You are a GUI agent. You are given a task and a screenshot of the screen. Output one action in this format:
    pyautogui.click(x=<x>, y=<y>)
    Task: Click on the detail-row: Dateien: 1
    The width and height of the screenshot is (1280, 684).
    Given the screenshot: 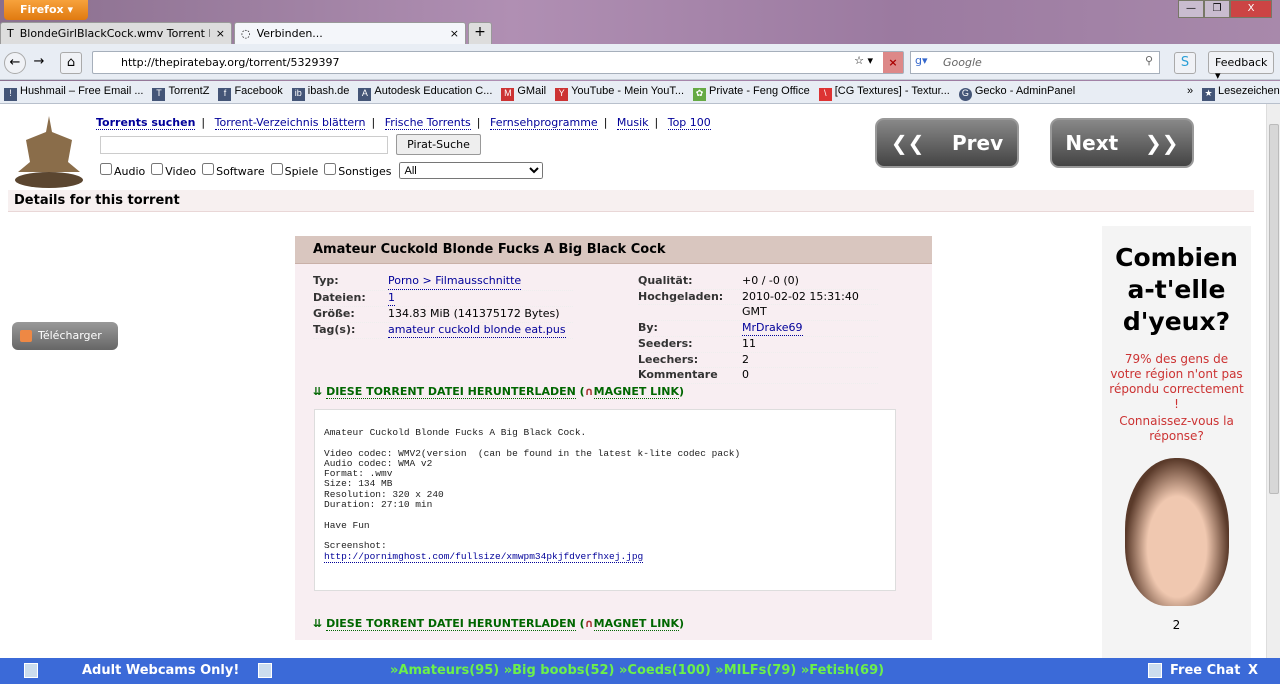 What is the action you would take?
    pyautogui.click(x=443, y=299)
    